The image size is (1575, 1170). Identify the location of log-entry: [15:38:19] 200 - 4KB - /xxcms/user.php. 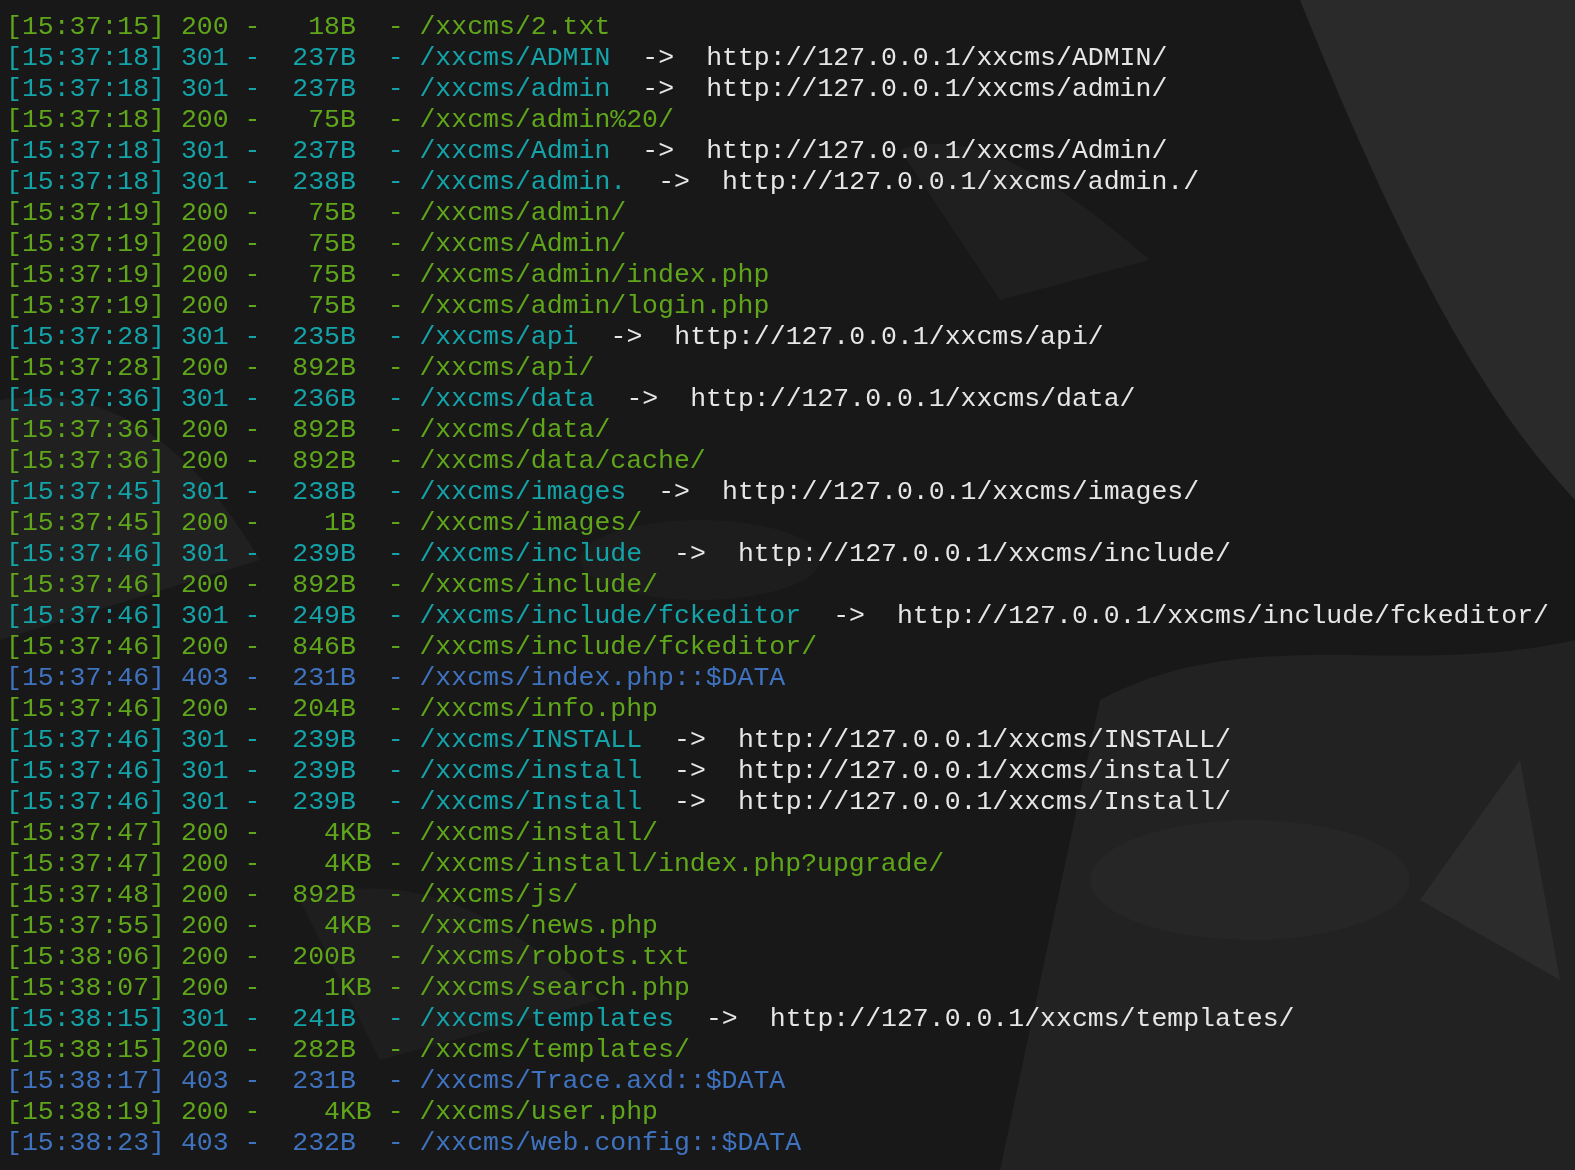
(332, 1112).